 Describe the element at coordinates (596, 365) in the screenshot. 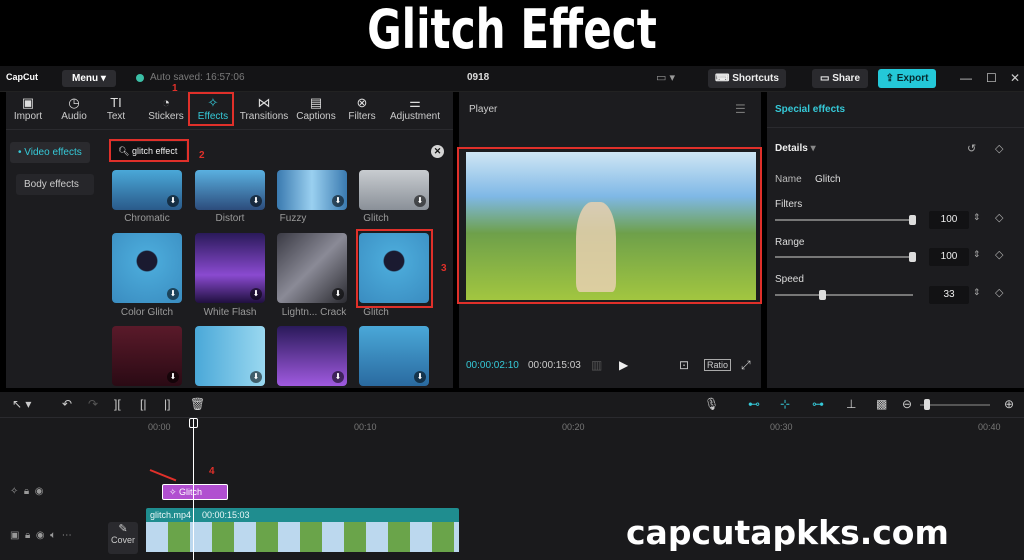

I see `frame-icon: ▥` at that location.